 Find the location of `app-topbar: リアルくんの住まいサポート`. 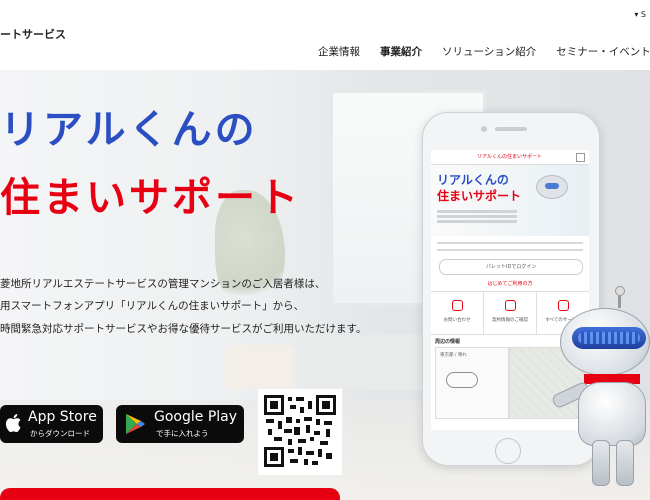

app-topbar: リアルくんの住まいサポート is located at coordinates (510, 157).